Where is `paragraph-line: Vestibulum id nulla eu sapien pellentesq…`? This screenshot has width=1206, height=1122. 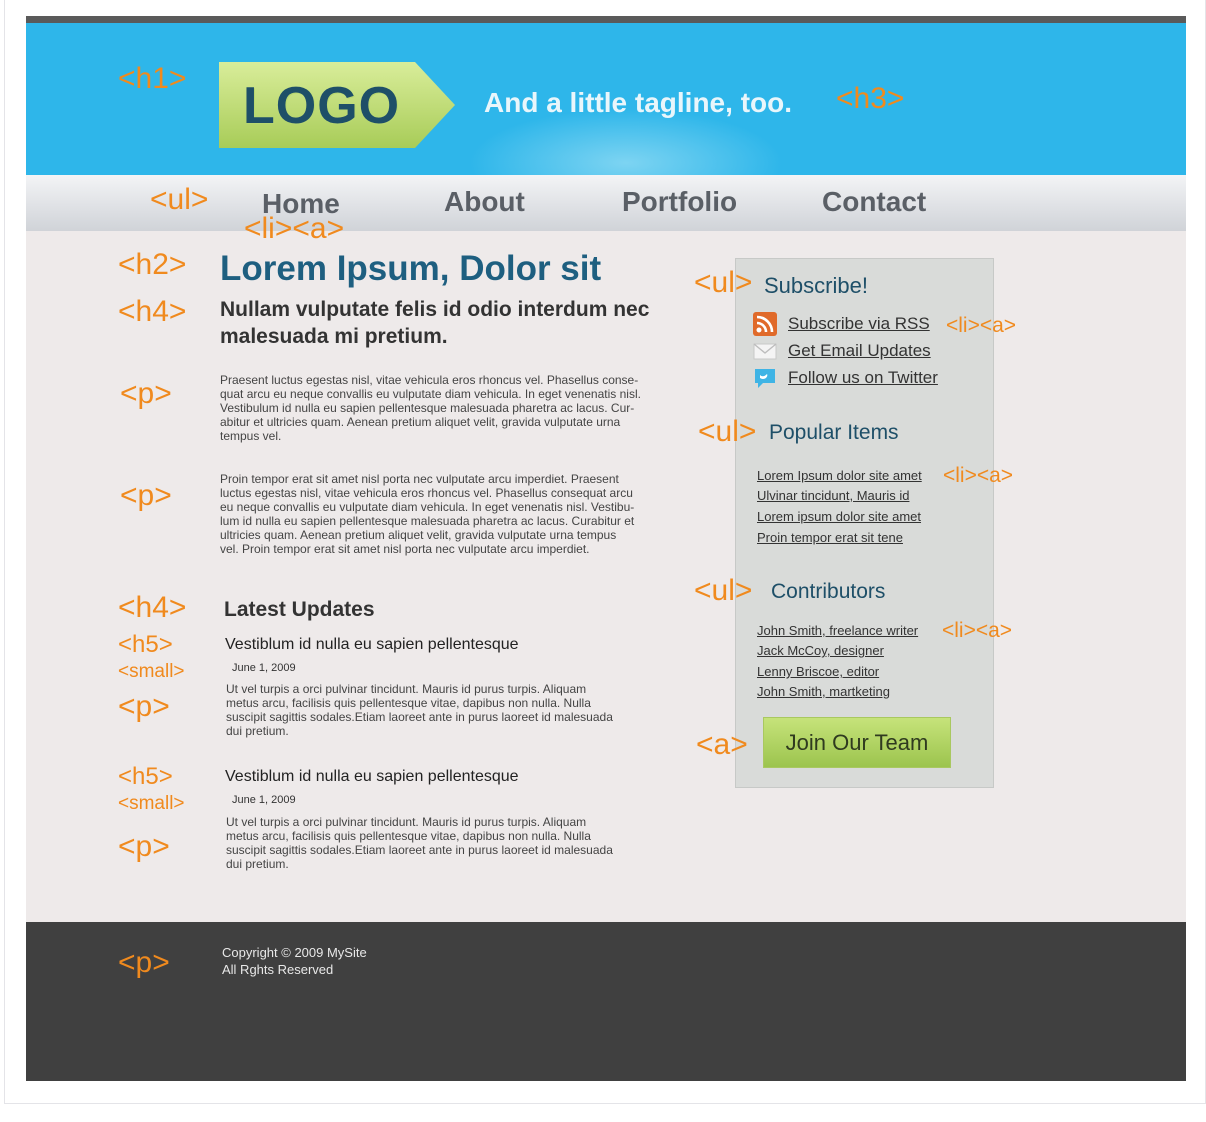
paragraph-line: Vestibulum id nulla eu sapien pellentesq… is located at coordinates (427, 408).